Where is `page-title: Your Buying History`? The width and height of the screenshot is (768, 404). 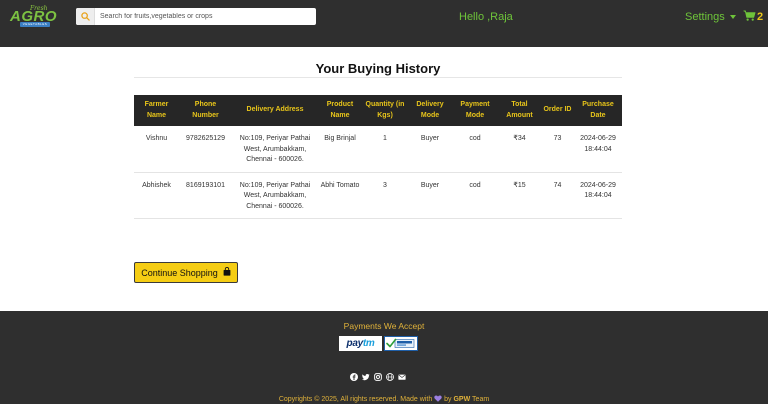
page-title: Your Buying History is located at coordinates (378, 68).